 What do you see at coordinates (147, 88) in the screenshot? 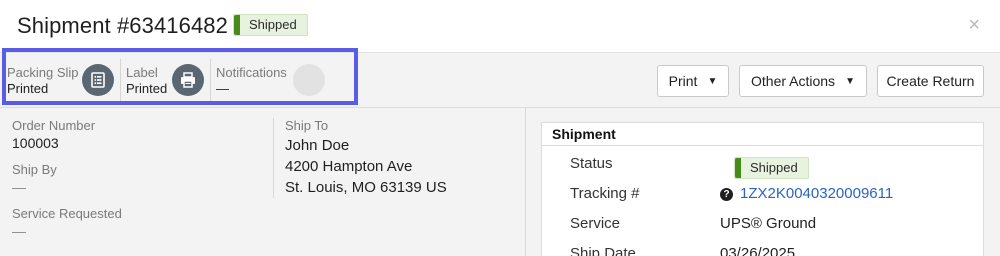
I see `label-value: Printed` at bounding box center [147, 88].